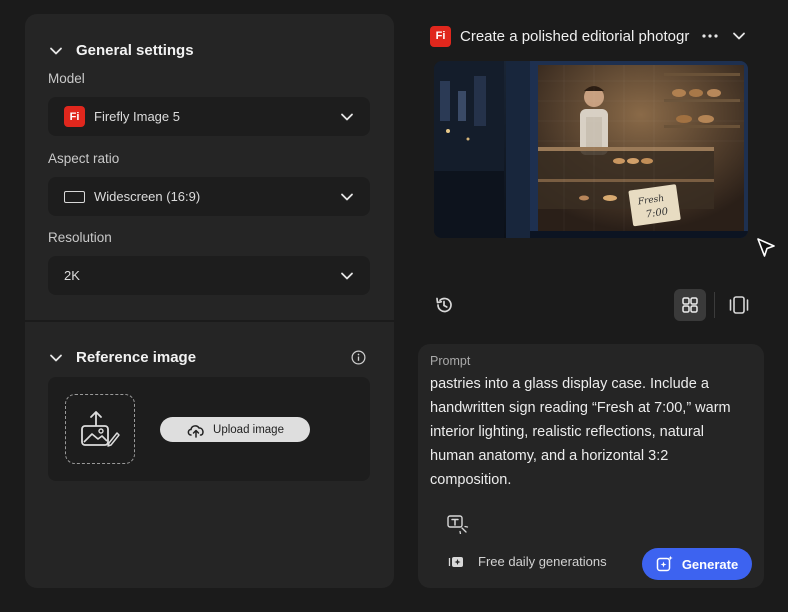  What do you see at coordinates (358, 357) in the screenshot?
I see `info-icon` at bounding box center [358, 357].